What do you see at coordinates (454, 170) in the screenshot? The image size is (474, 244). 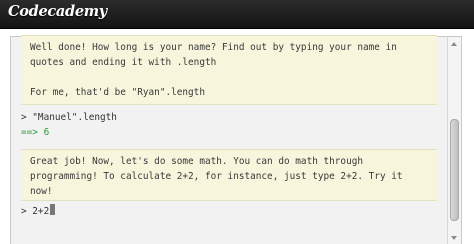 I see `scrollbar-thumb` at bounding box center [454, 170].